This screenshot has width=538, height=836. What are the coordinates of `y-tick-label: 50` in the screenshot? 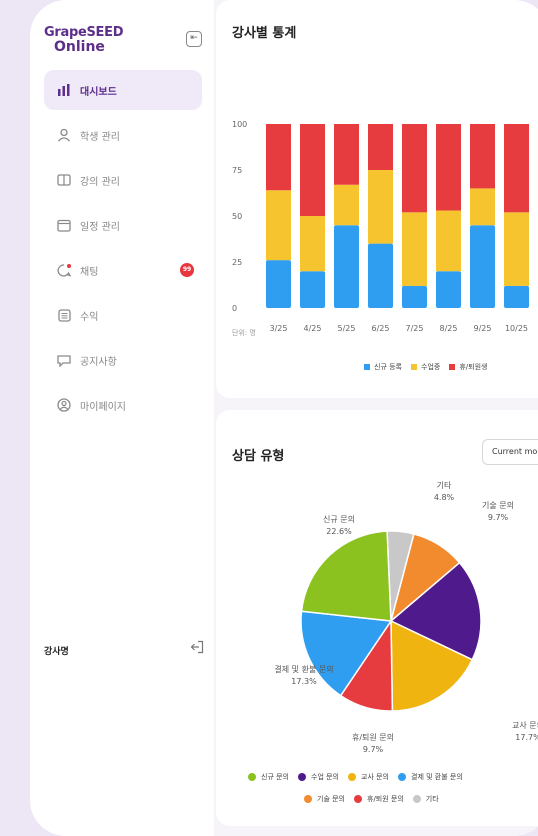 It's located at (237, 216).